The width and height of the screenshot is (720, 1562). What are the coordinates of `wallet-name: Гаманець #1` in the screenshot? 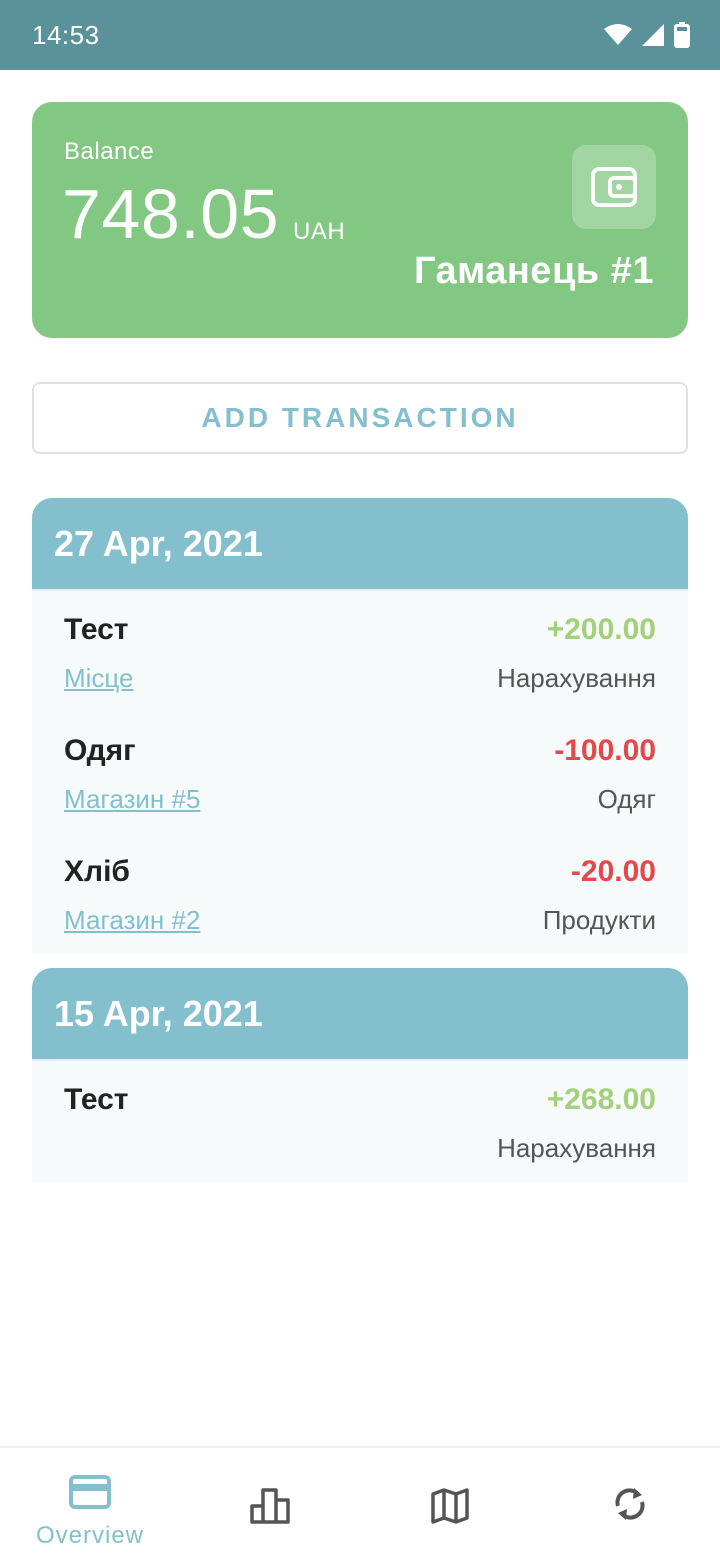 It's located at (533, 271).